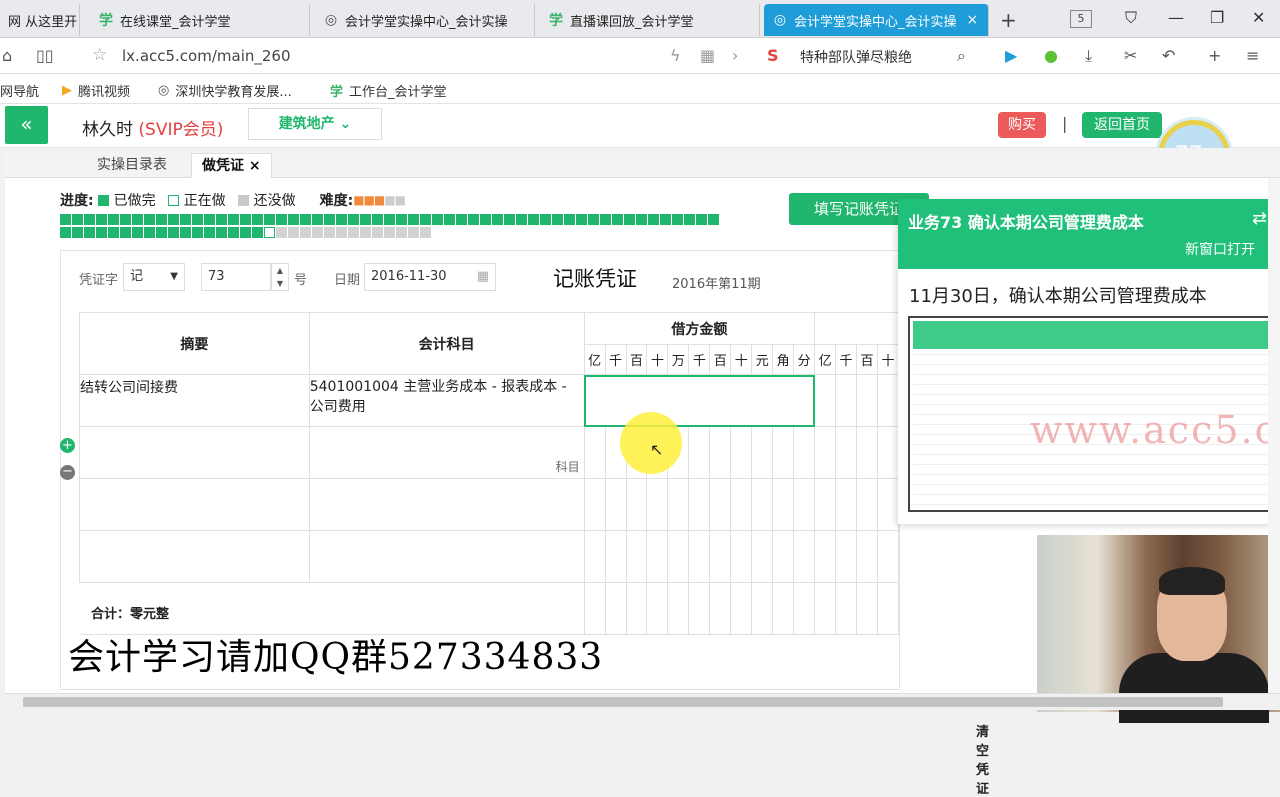 The width and height of the screenshot is (1280, 797). I want to click on shirt-icon: ⛉, so click(1131, 18).